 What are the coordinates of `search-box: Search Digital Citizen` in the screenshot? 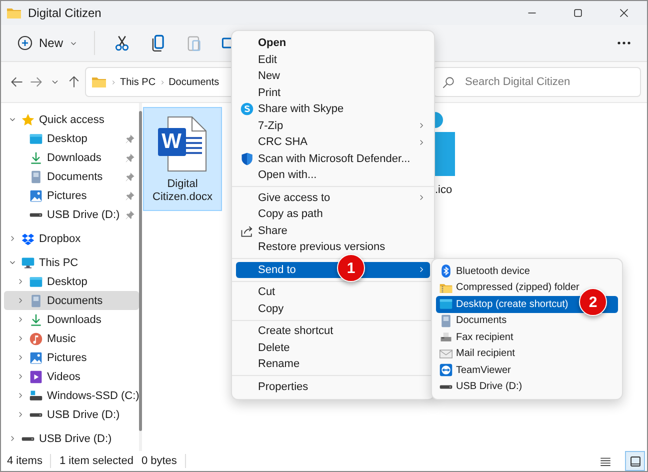 It's located at (537, 82).